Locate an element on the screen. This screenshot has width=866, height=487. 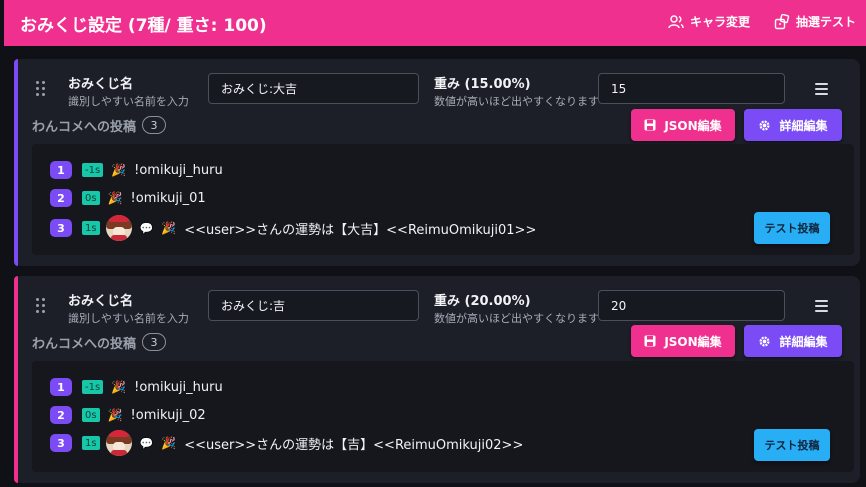
post-text: !omikuji_02 is located at coordinates (168, 415).